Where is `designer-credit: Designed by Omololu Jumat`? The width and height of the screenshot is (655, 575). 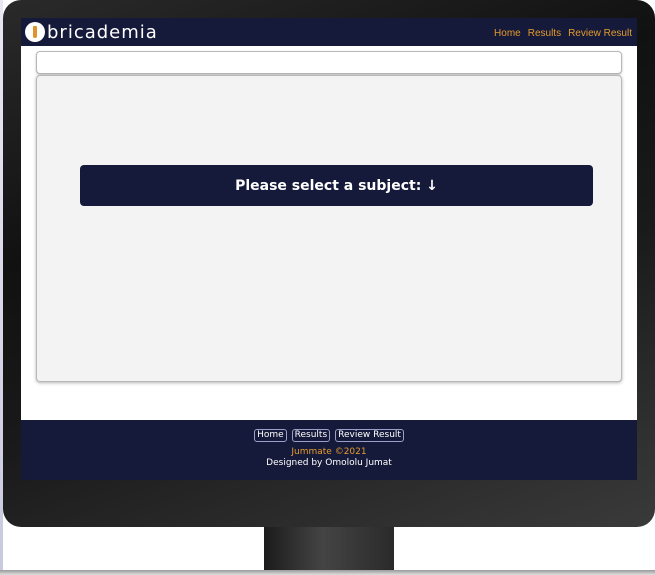 designer-credit: Designed by Omololu Jumat is located at coordinates (329, 463).